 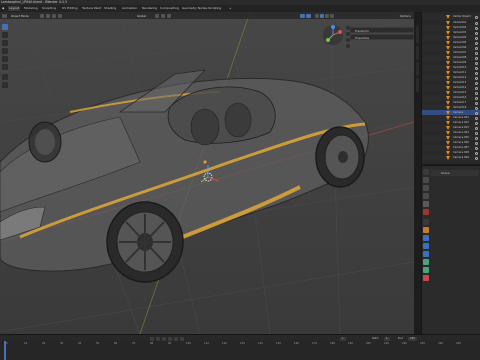 What do you see at coordinates (5, 67) in the screenshot?
I see `transform-tool-icon` at bounding box center [5, 67].